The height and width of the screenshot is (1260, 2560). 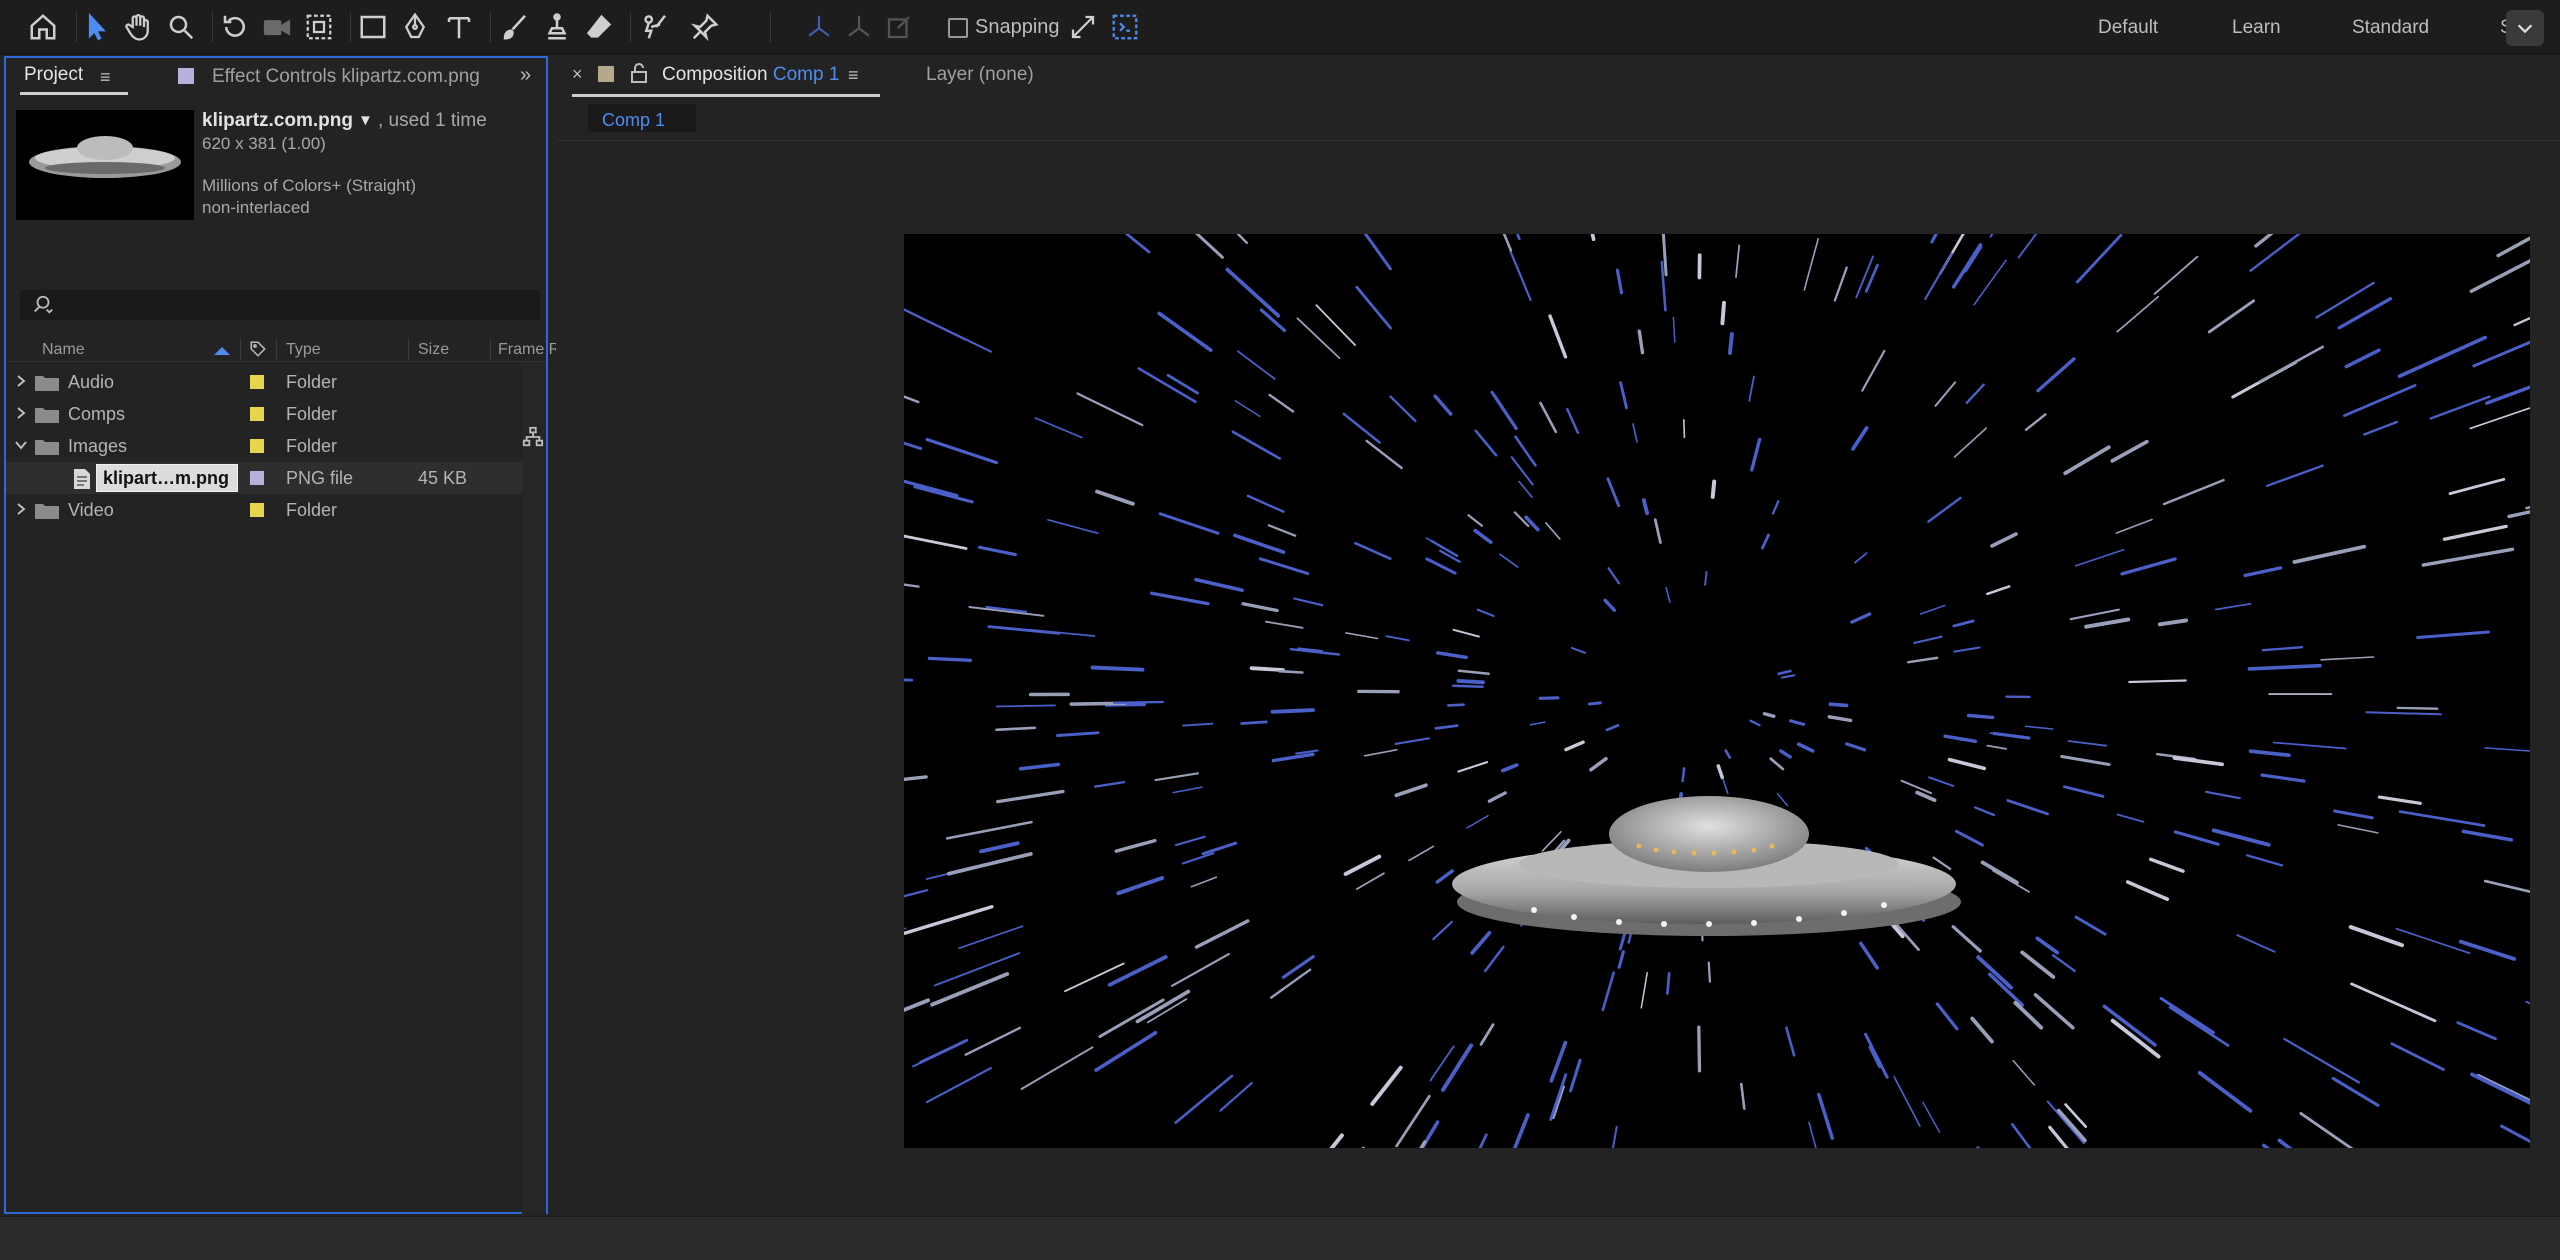 I want to click on local-axis-icon, so click(x=819, y=27).